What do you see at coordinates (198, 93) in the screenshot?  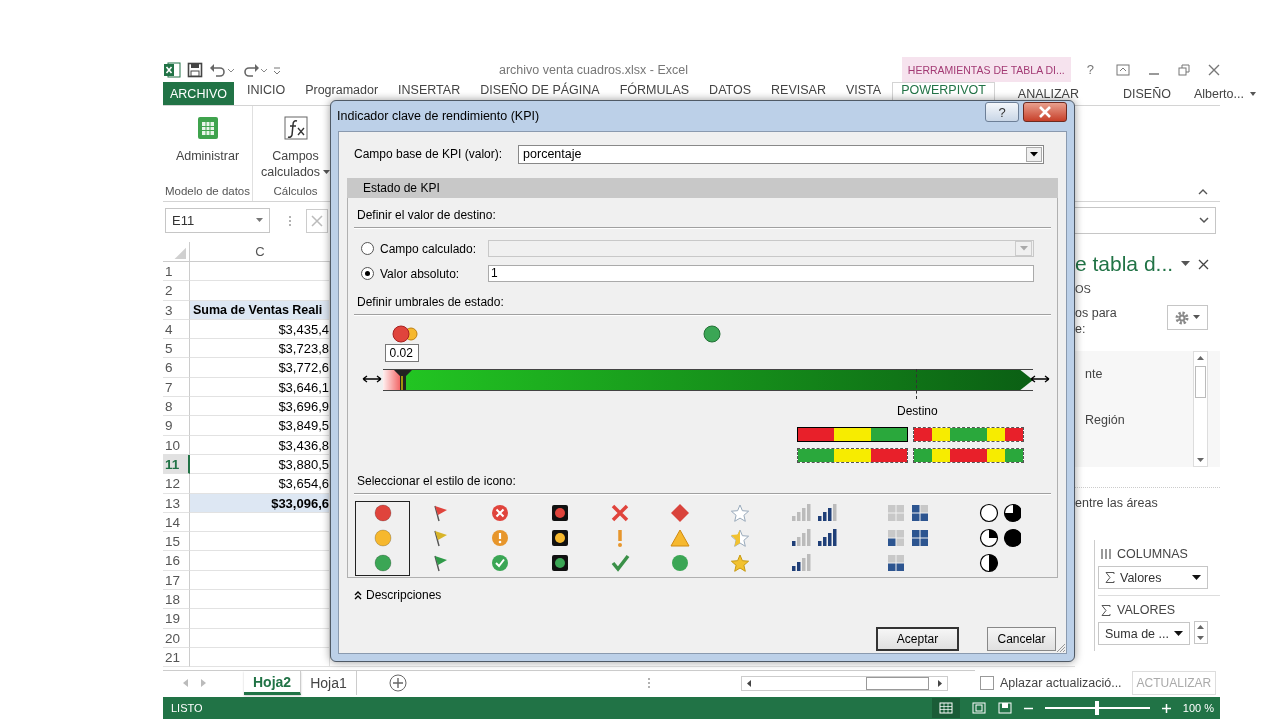 I see `file-tab: ARCHIVO` at bounding box center [198, 93].